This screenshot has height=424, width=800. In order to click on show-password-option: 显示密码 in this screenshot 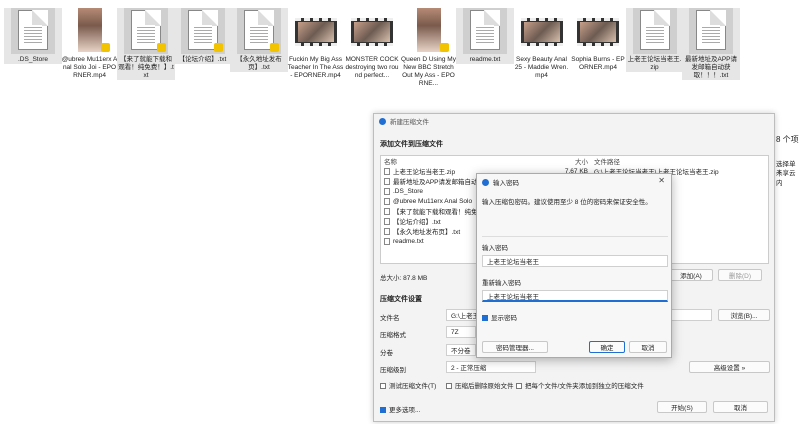, I will do `click(499, 317)`.